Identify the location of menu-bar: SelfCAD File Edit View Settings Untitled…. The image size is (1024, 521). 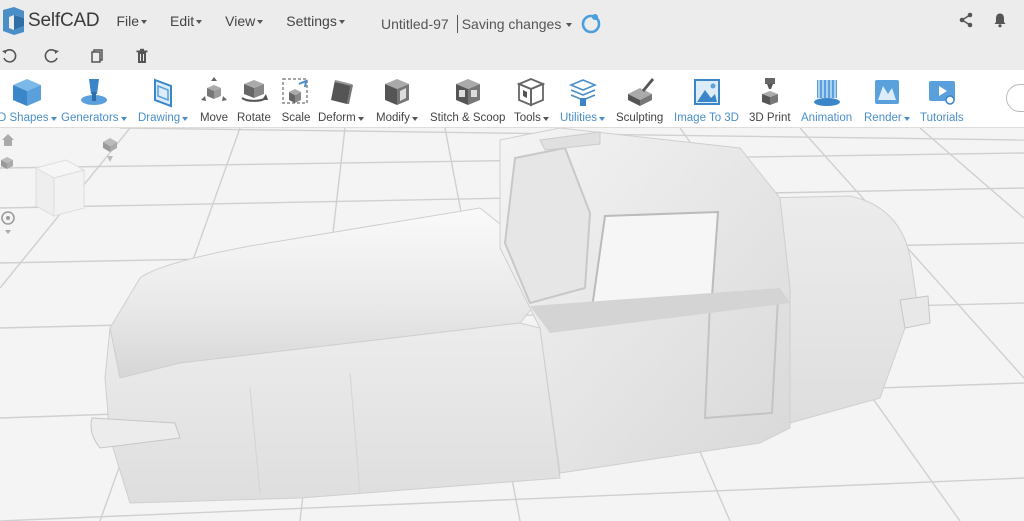
(512, 21).